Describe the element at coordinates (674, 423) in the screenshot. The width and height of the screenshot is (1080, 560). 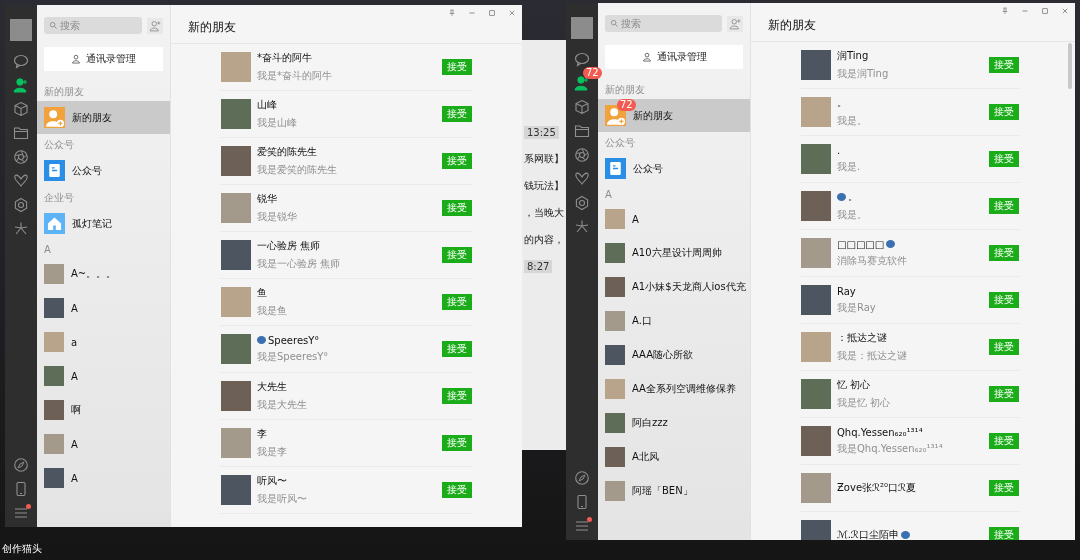
I see `contact-item: 阿白zzz` at that location.